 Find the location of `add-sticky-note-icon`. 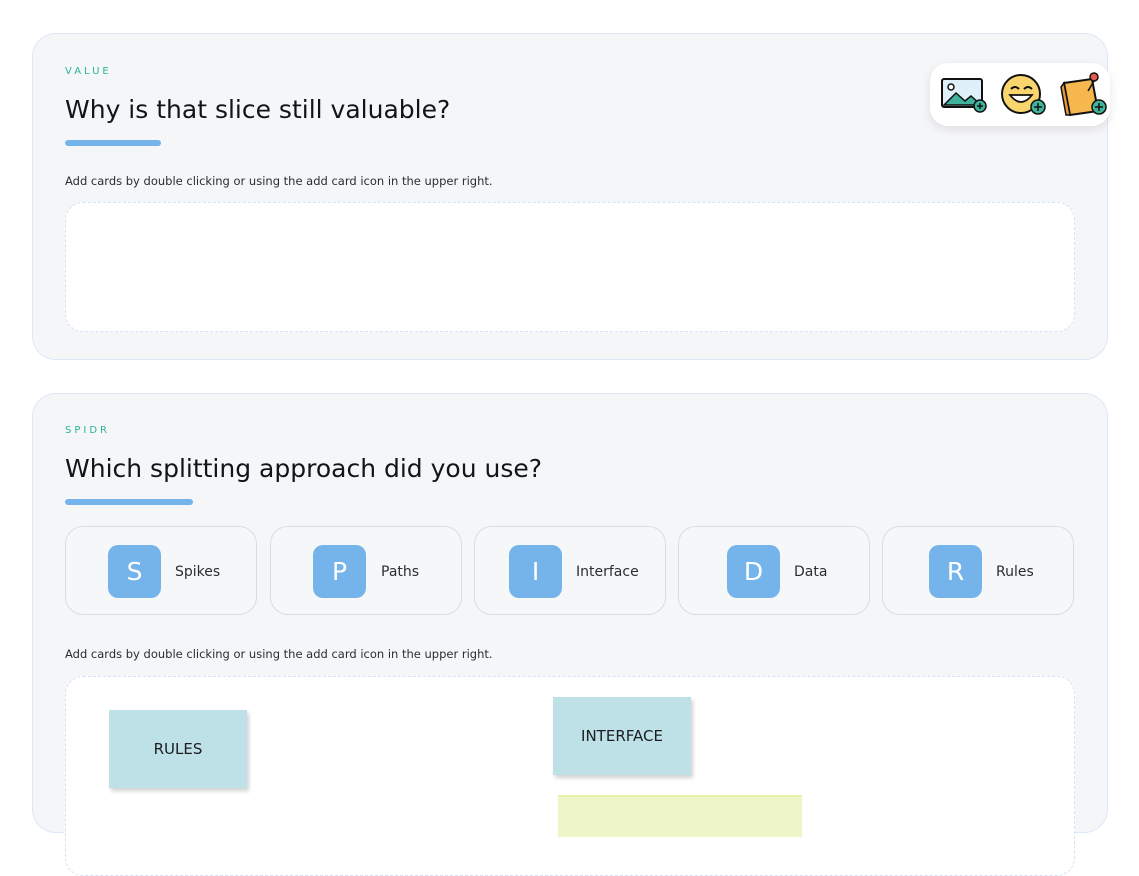

add-sticky-note-icon is located at coordinates (1083, 95).